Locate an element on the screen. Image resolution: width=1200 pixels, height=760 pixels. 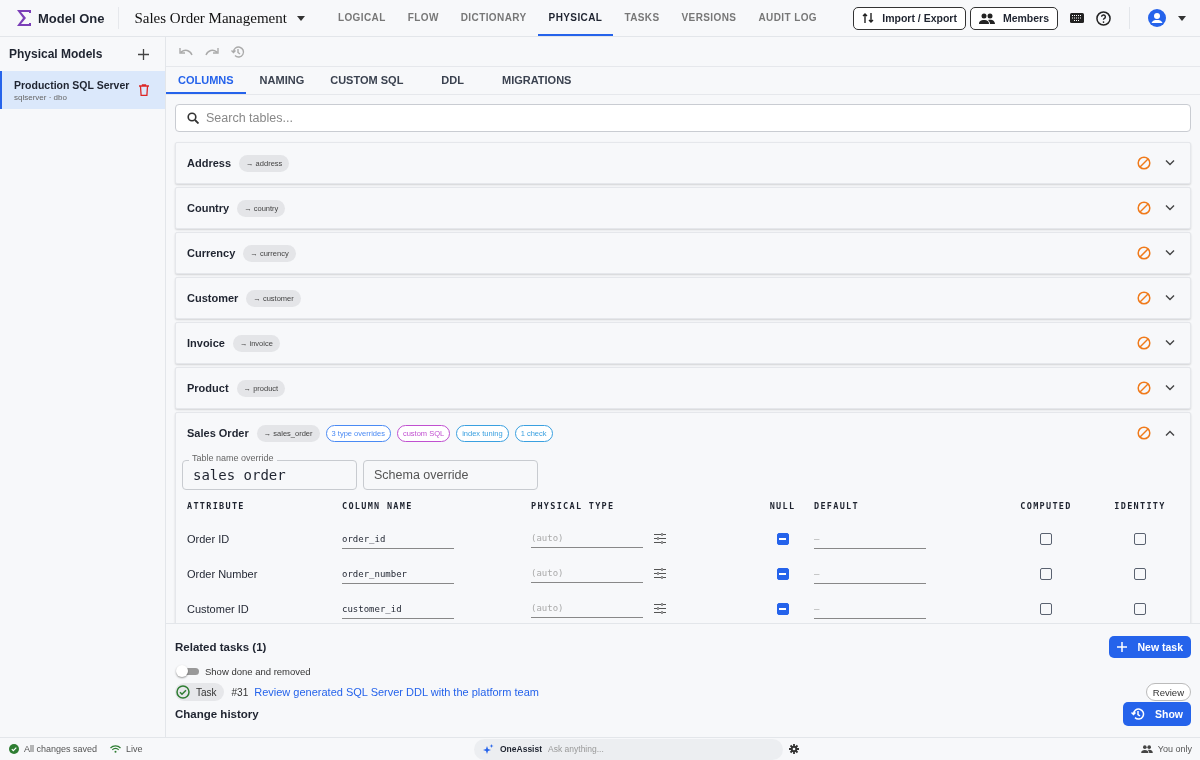
connection-status: Live is located at coordinates (134, 749).